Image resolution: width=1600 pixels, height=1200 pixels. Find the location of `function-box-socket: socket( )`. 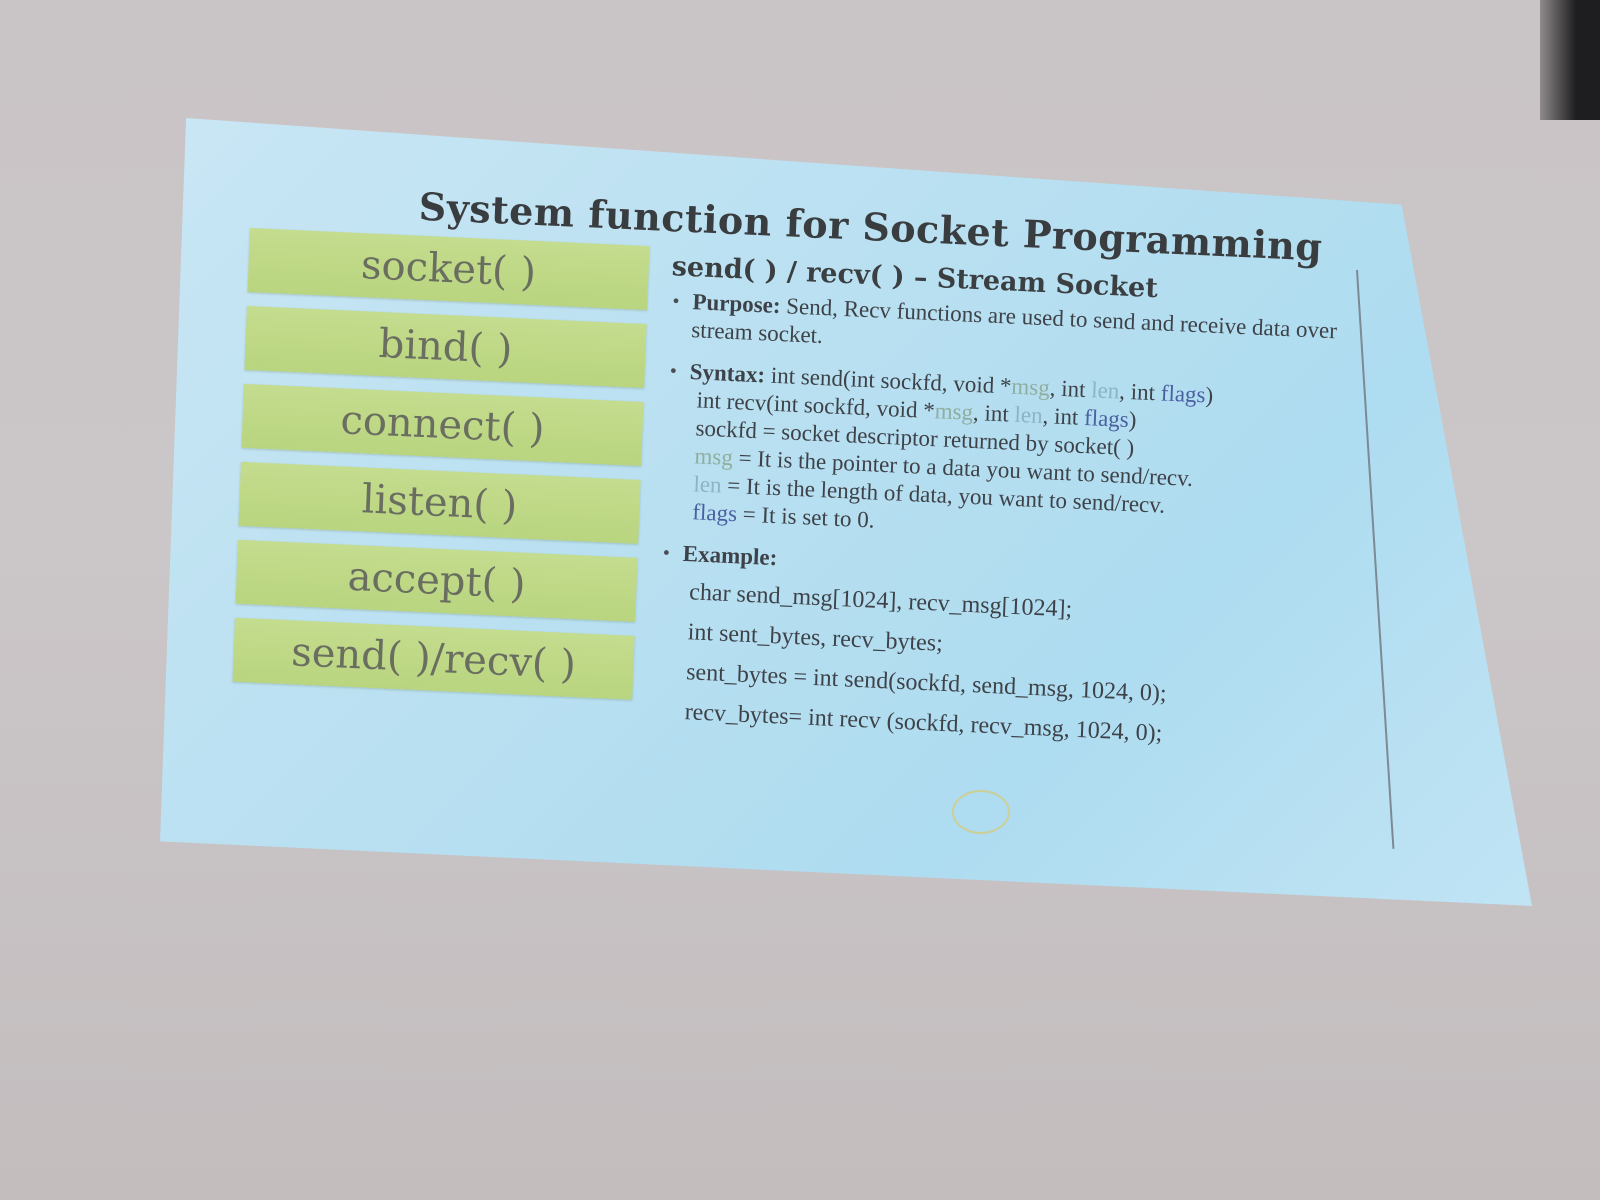

function-box-socket: socket( ) is located at coordinates (448, 269).